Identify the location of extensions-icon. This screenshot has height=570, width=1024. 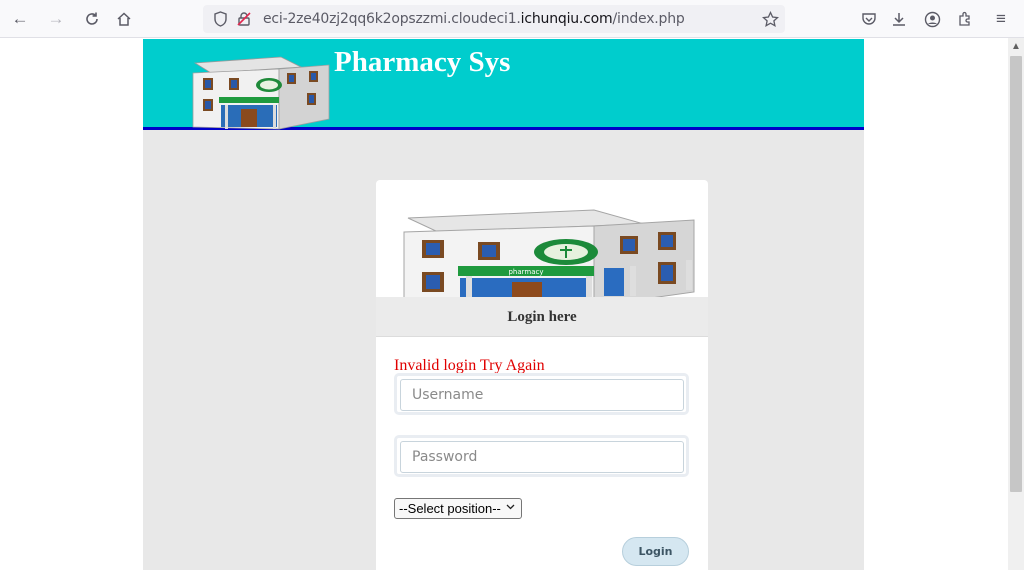
(965, 19).